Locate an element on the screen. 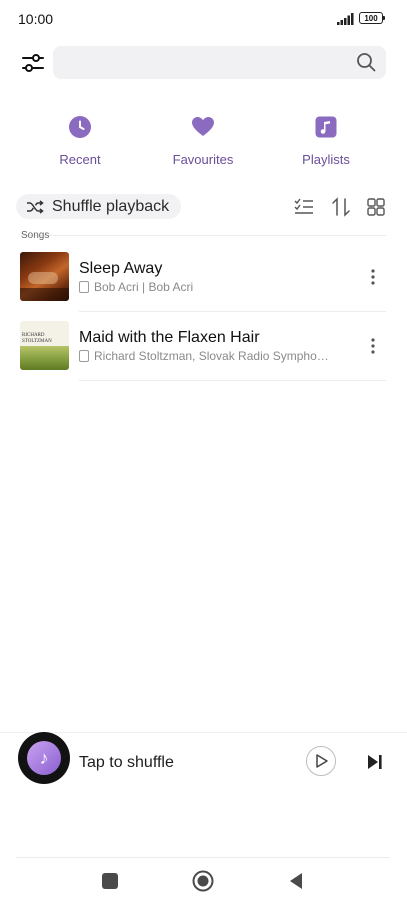 Image resolution: width=407 pixels, height=906 pixels. signal-icon is located at coordinates (345, 19).